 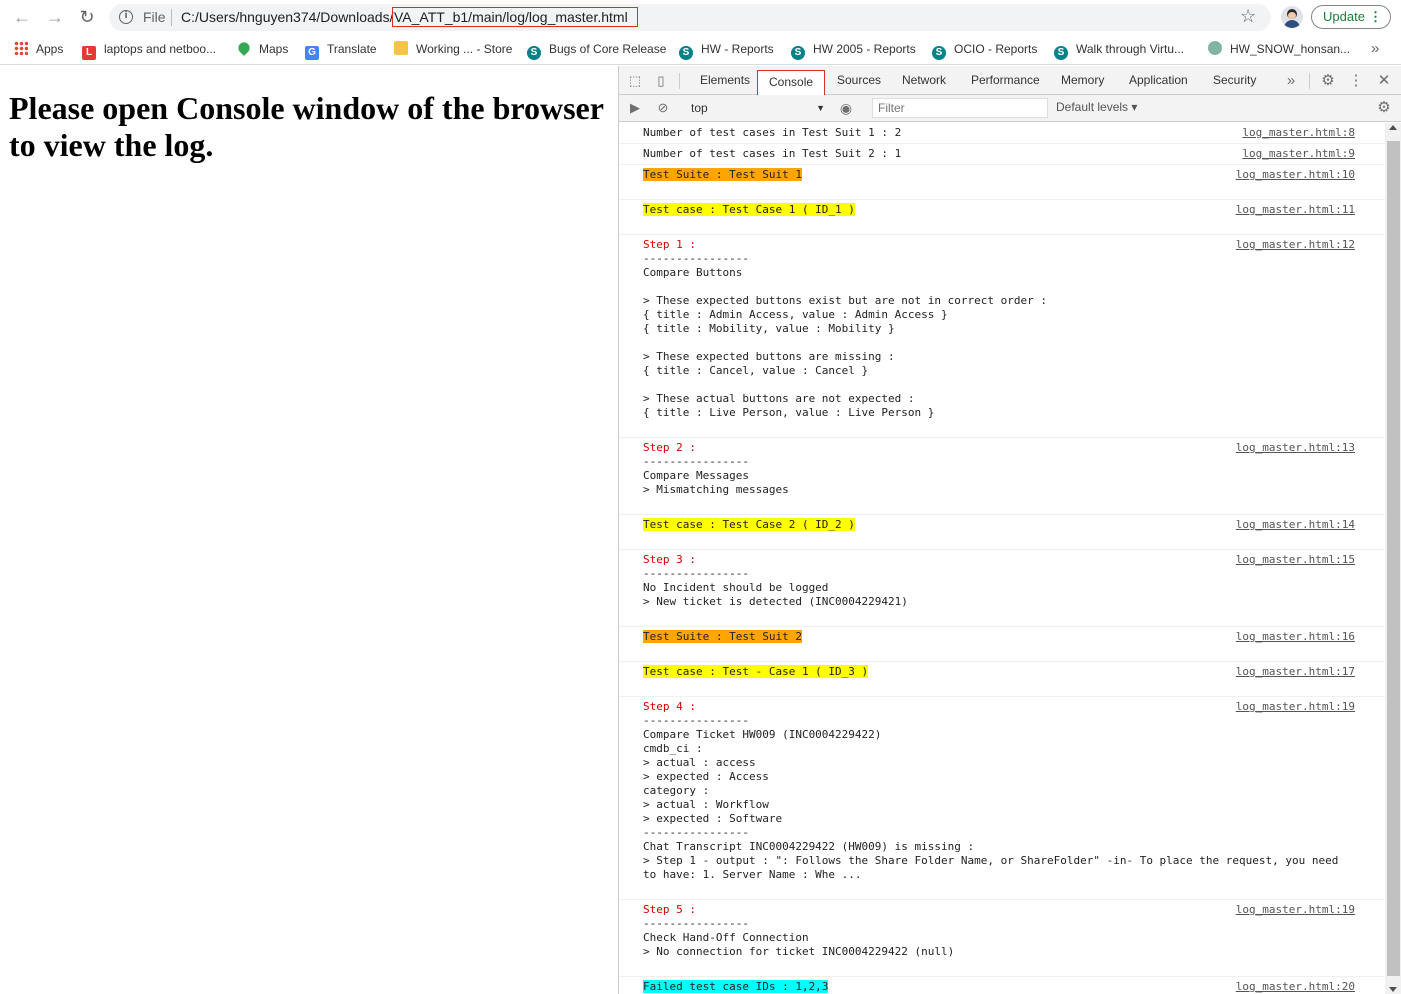 I want to click on bookmark-item: Apps, so click(x=38, y=50).